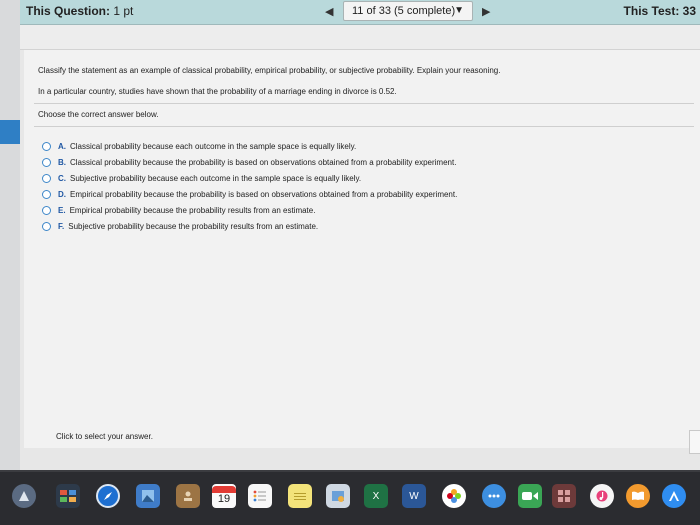  Describe the element at coordinates (494, 496) in the screenshot. I see `messages-icon` at that location.